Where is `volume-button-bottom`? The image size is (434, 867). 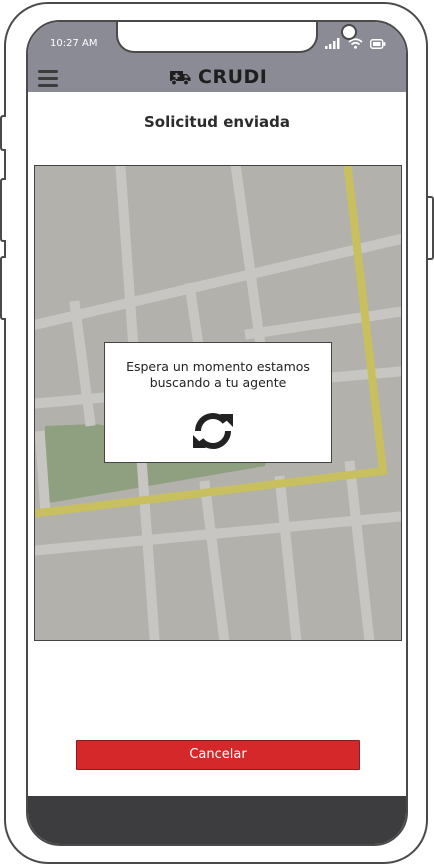
volume-button-bottom is located at coordinates (3, 288).